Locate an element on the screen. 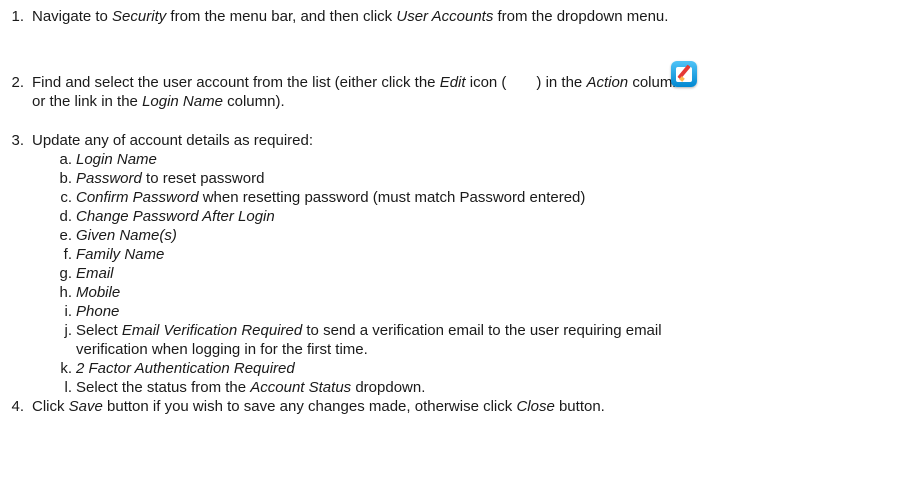 This screenshot has width=901, height=490. sub-letter: h. is located at coordinates (65, 292).